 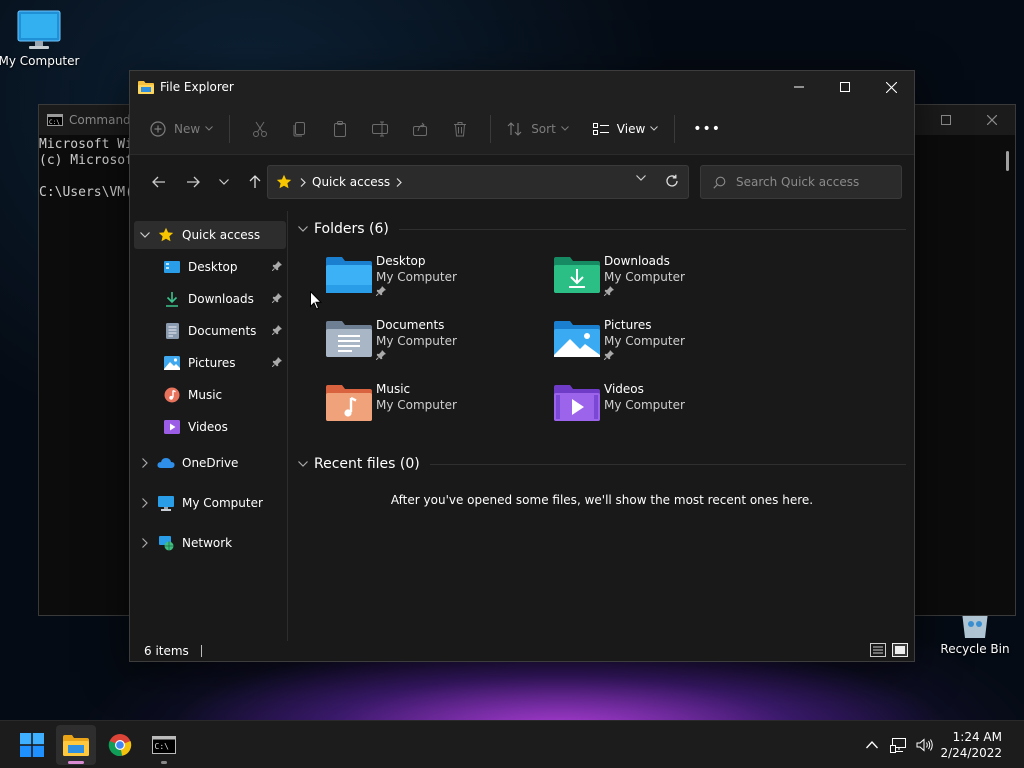 I want to click on minimize-button, so click(x=799, y=87).